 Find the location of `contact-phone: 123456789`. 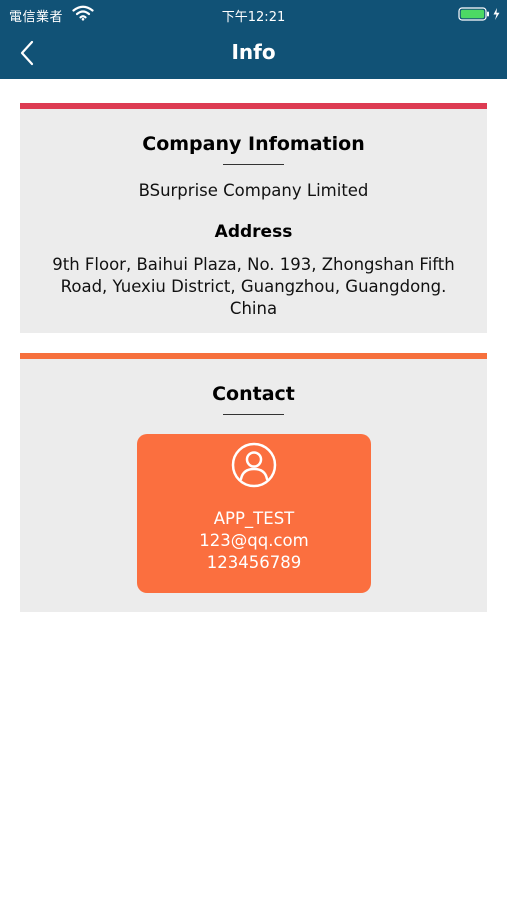

contact-phone: 123456789 is located at coordinates (254, 562).